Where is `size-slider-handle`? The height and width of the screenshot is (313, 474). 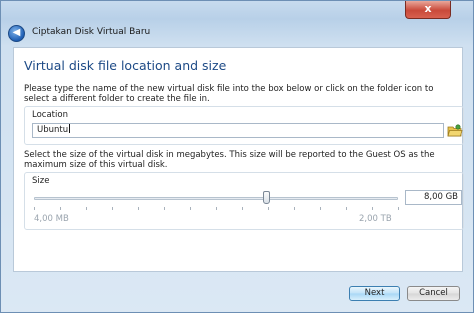
size-slider-handle is located at coordinates (267, 197).